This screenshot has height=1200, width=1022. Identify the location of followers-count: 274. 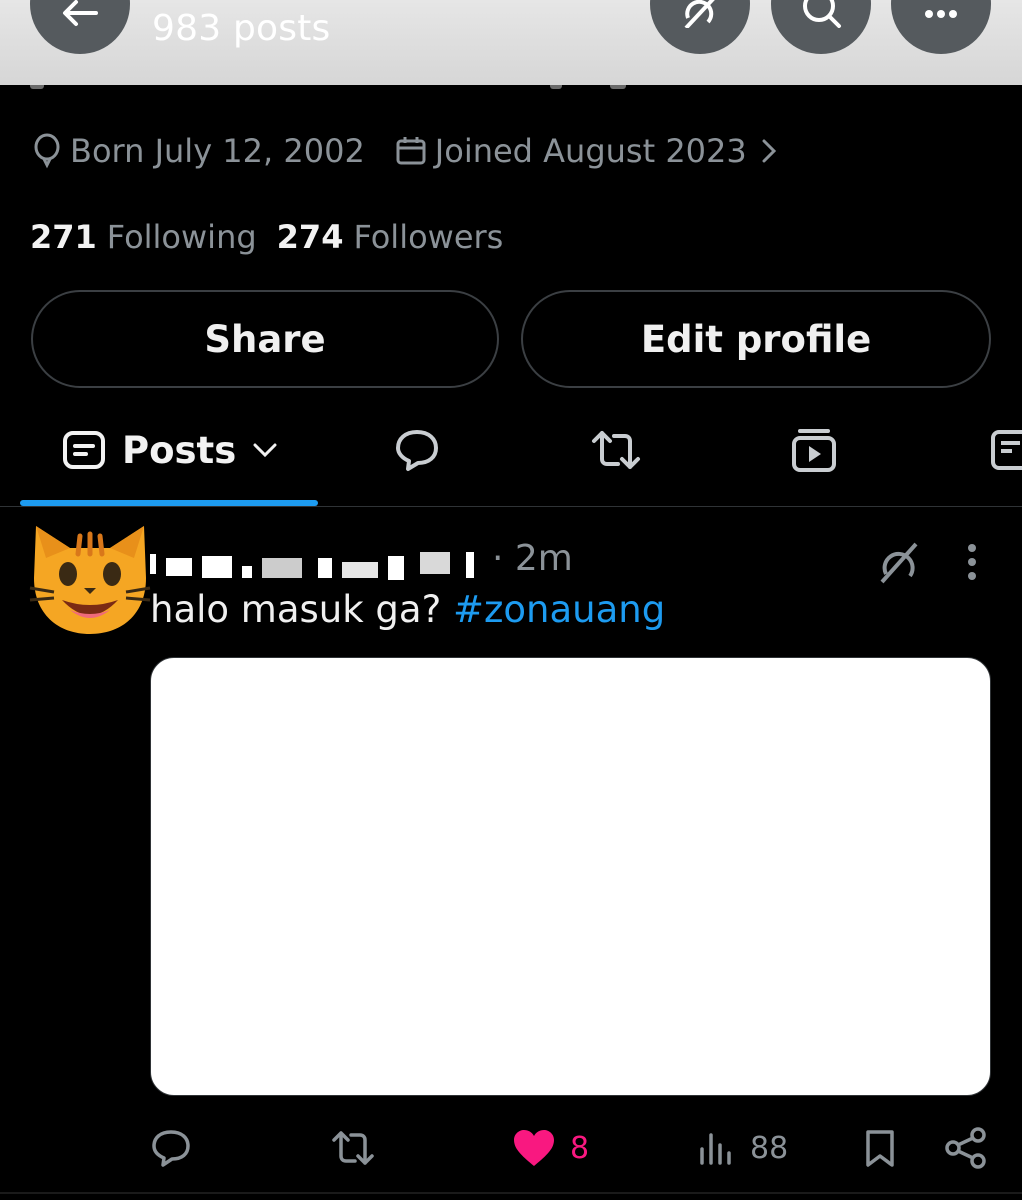
(310, 237).